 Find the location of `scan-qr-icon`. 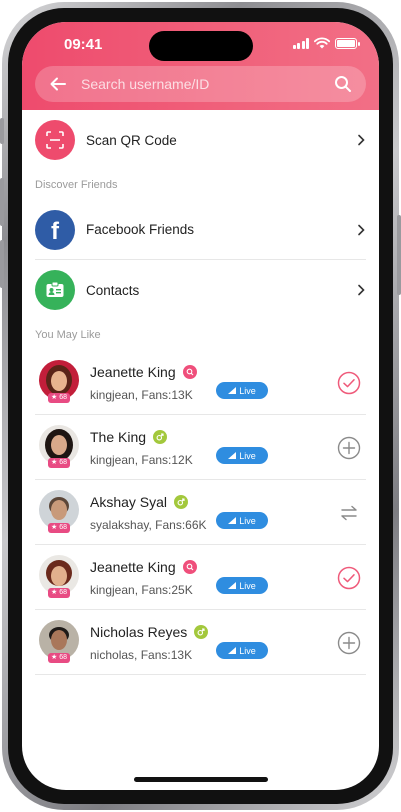

scan-qr-icon is located at coordinates (55, 140).